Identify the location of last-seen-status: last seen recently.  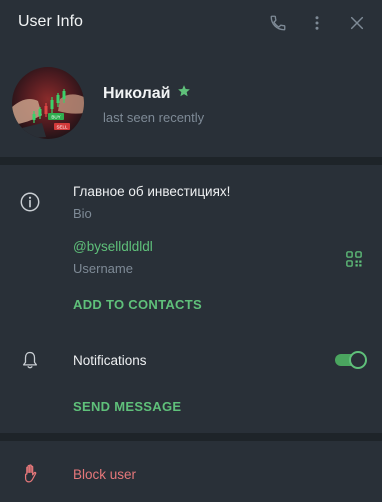
(154, 117).